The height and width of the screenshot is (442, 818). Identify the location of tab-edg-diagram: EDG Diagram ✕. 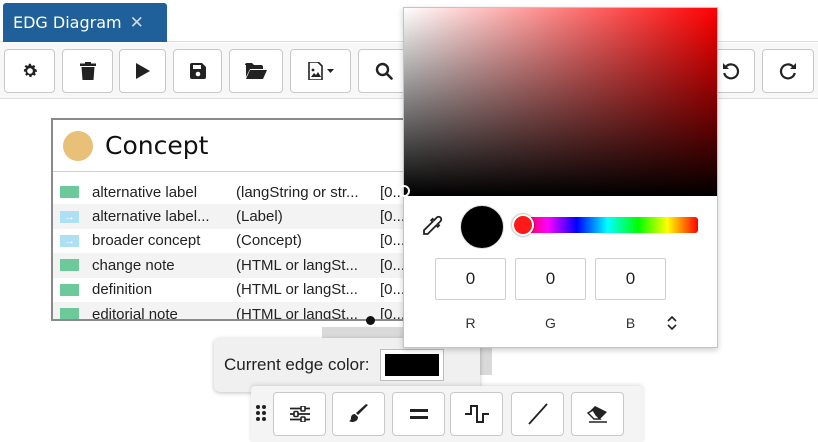
(85, 22).